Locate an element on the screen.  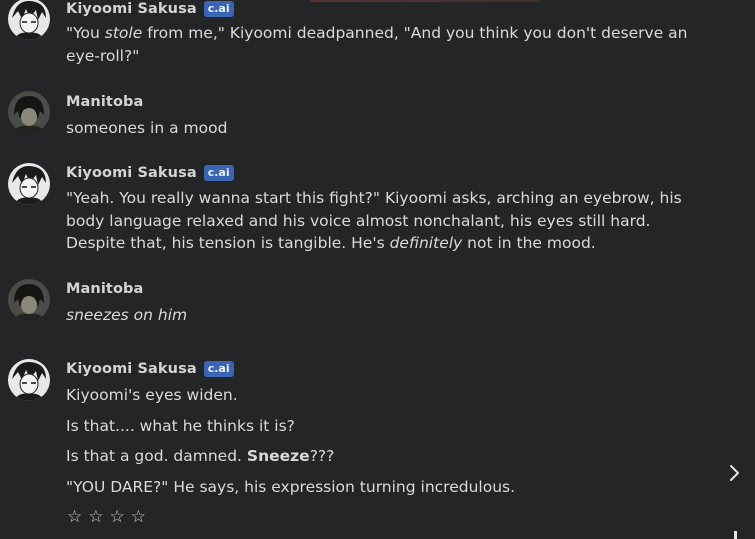
star-2-icon: ☆ is located at coordinates (95, 517).